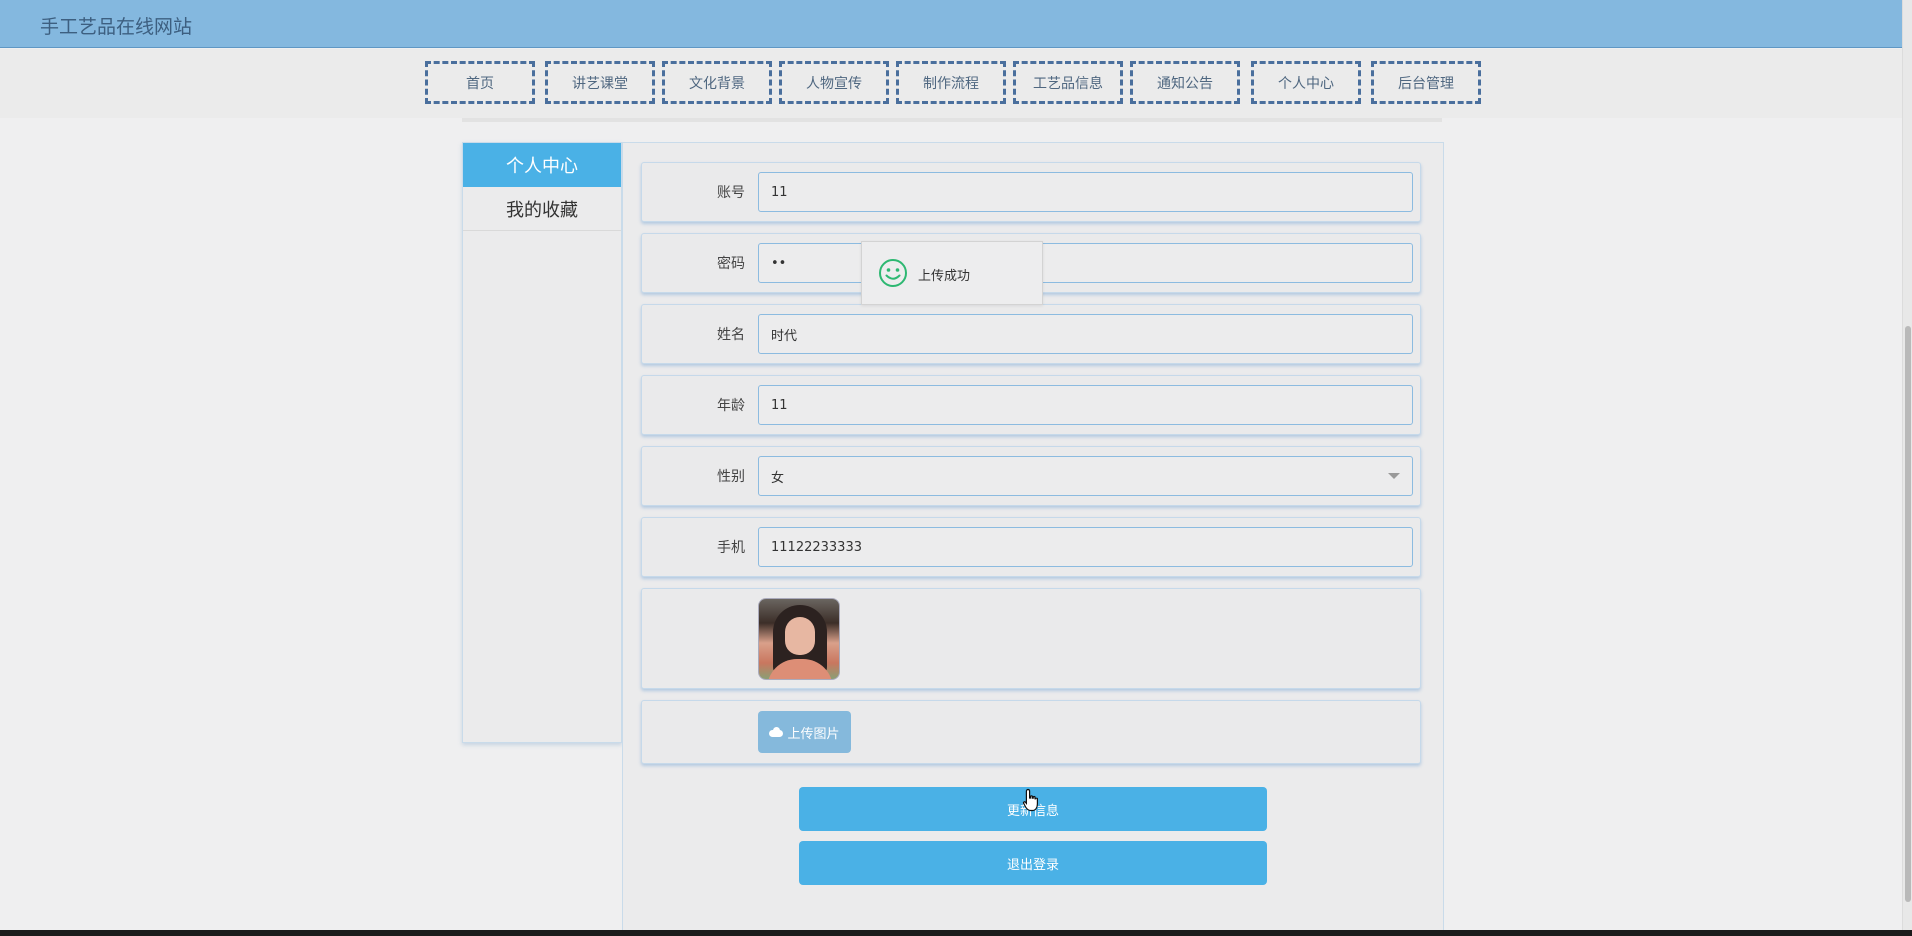 The width and height of the screenshot is (1912, 936). Describe the element at coordinates (951, 24) in the screenshot. I see `site-header: 手工艺品在线网站` at that location.